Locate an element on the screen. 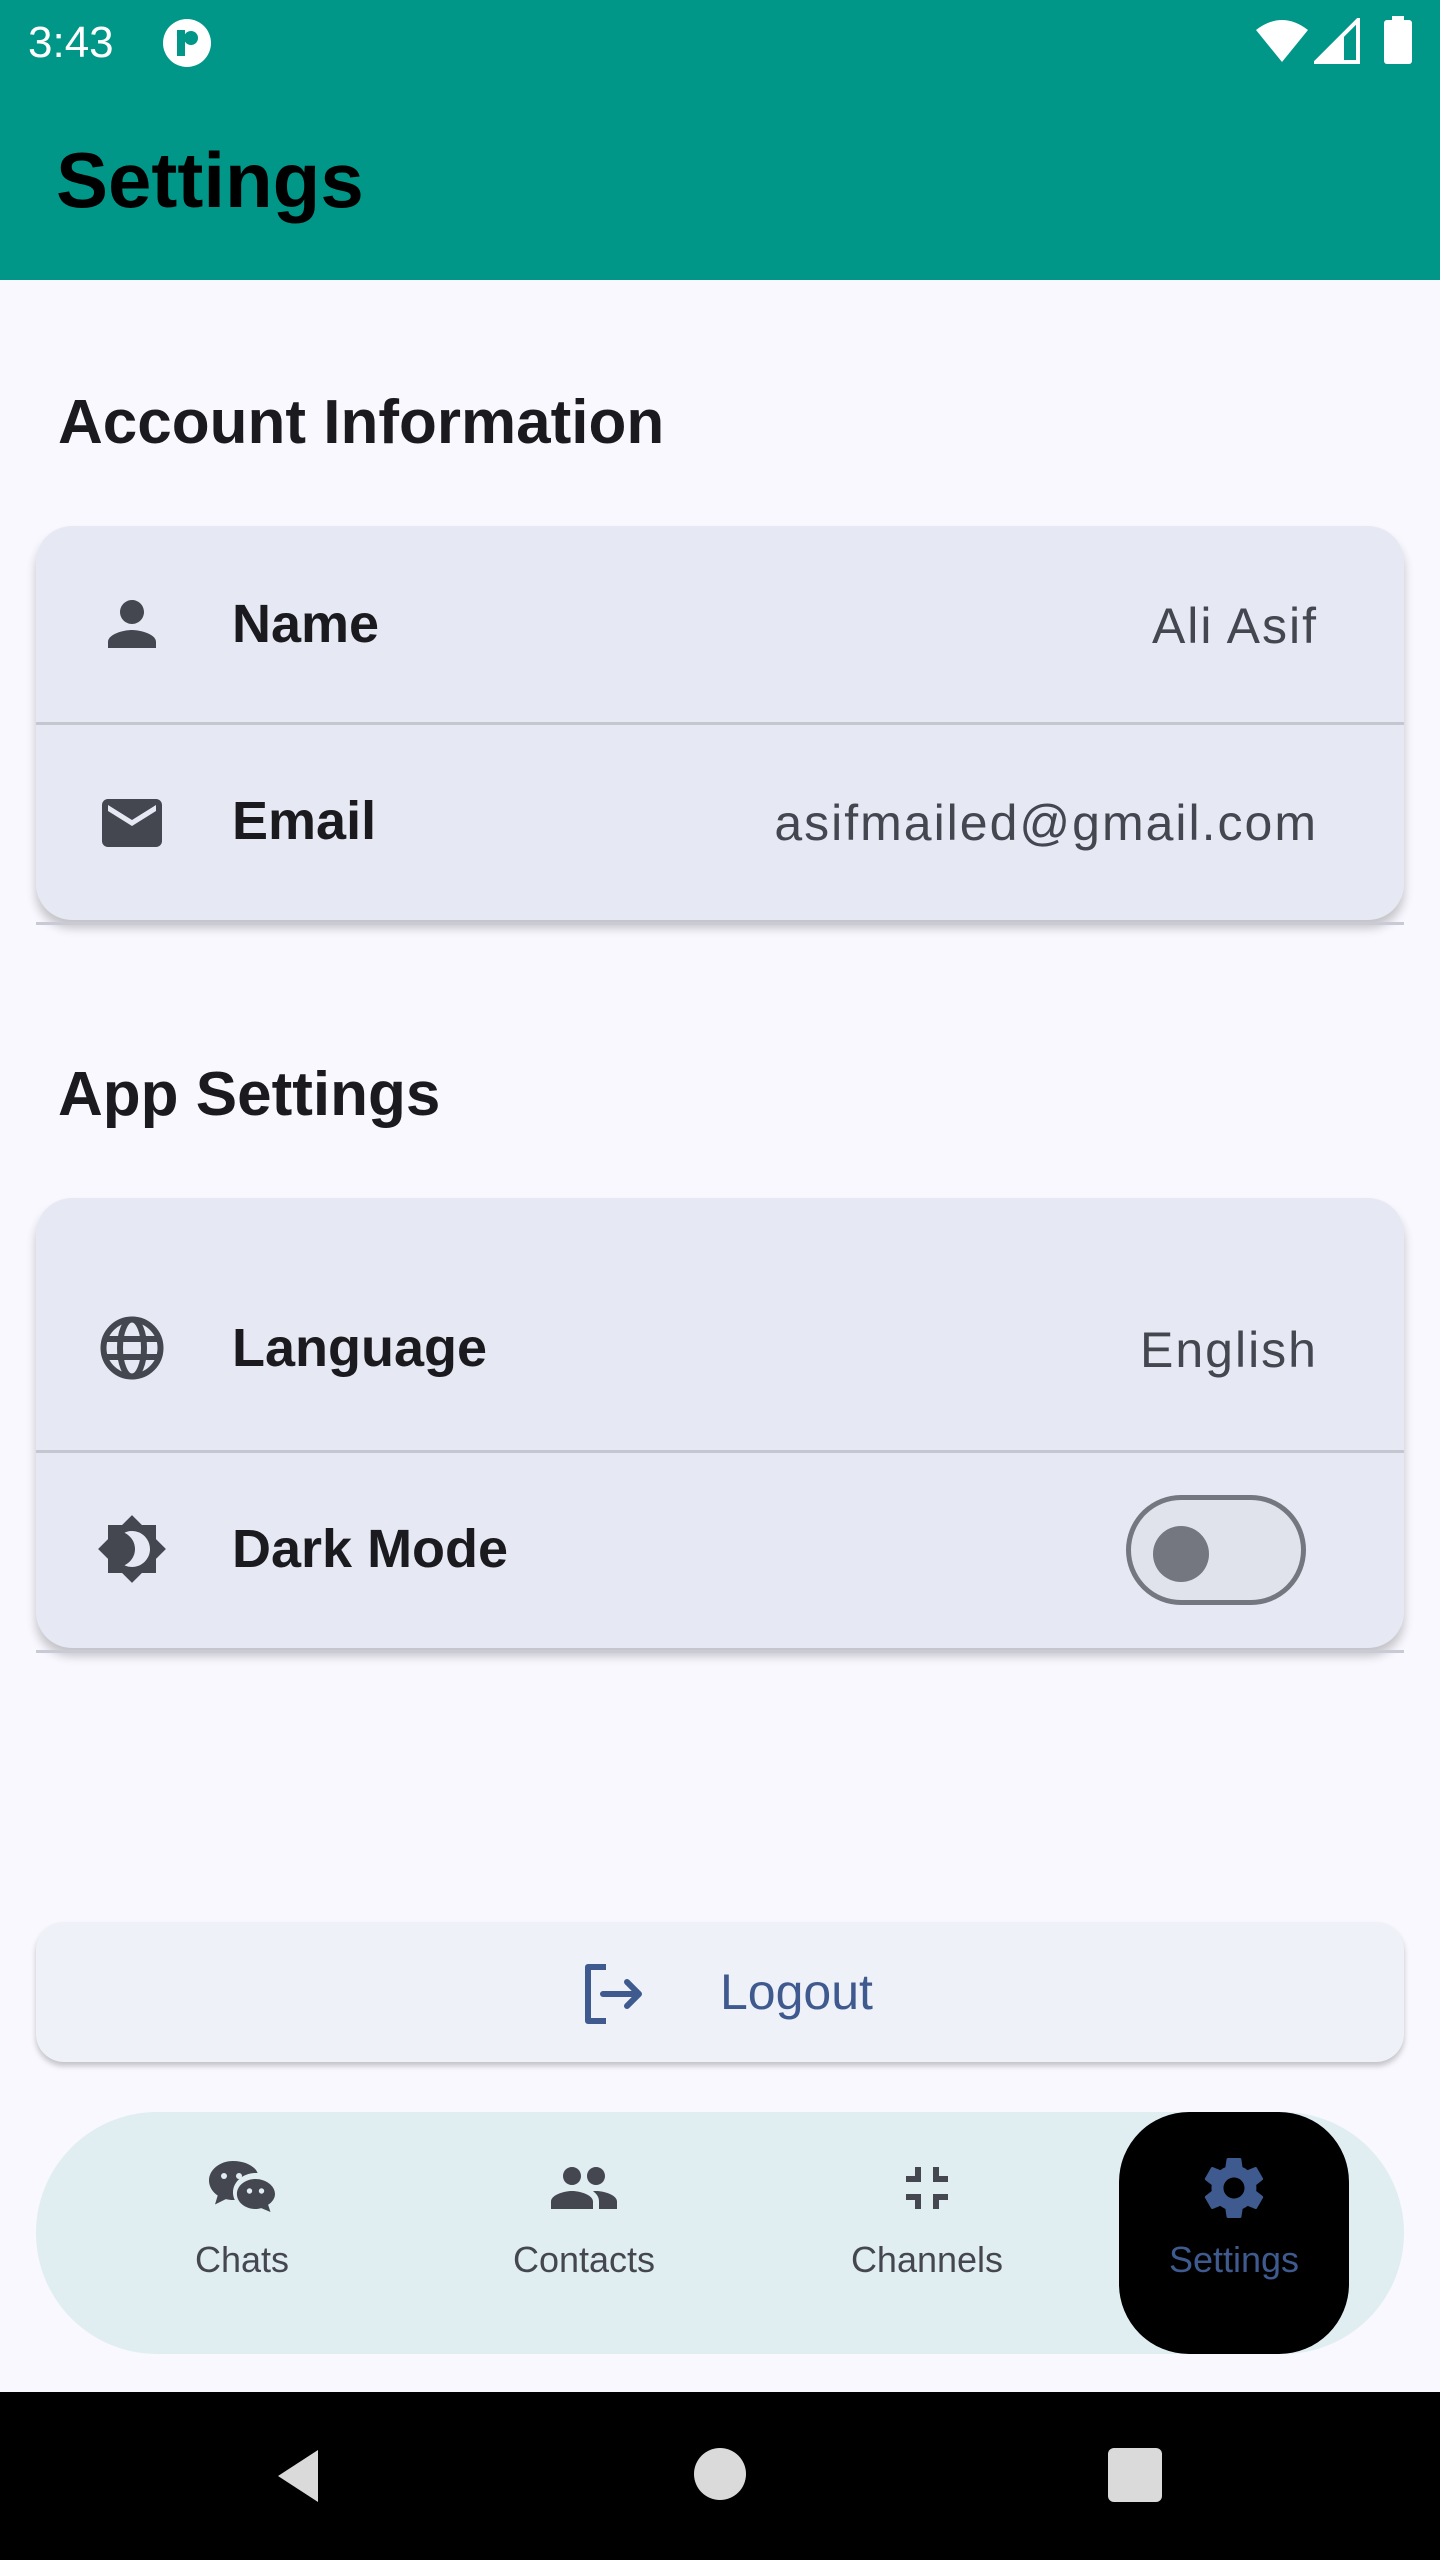  dark-mode-label: Dark Mode is located at coordinates (370, 1549).